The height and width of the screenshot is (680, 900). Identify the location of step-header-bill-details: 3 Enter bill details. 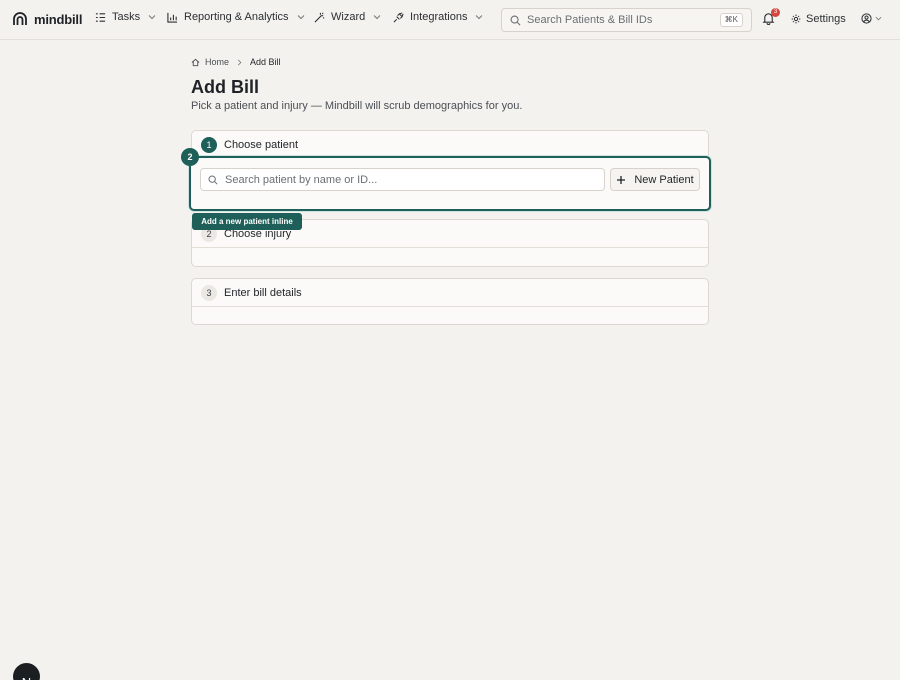
(450, 293).